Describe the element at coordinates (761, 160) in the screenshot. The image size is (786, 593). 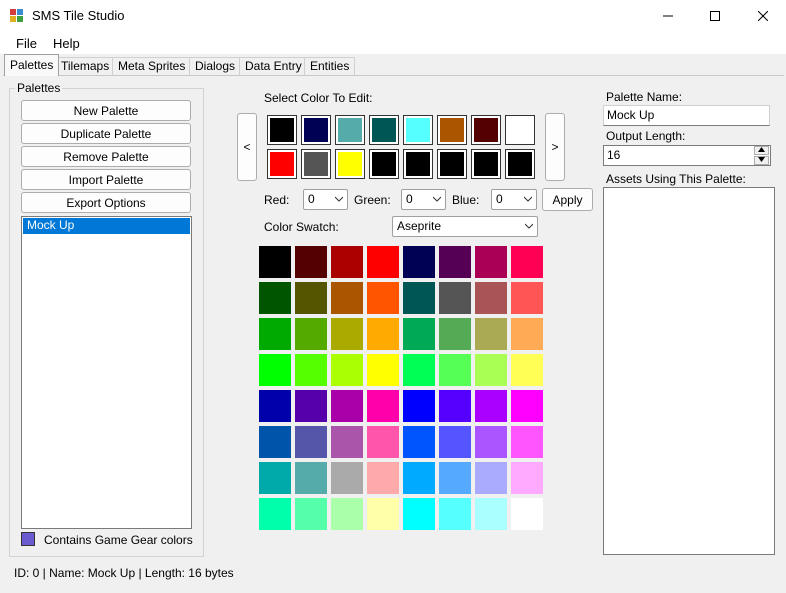
I see `spin-down-button` at that location.